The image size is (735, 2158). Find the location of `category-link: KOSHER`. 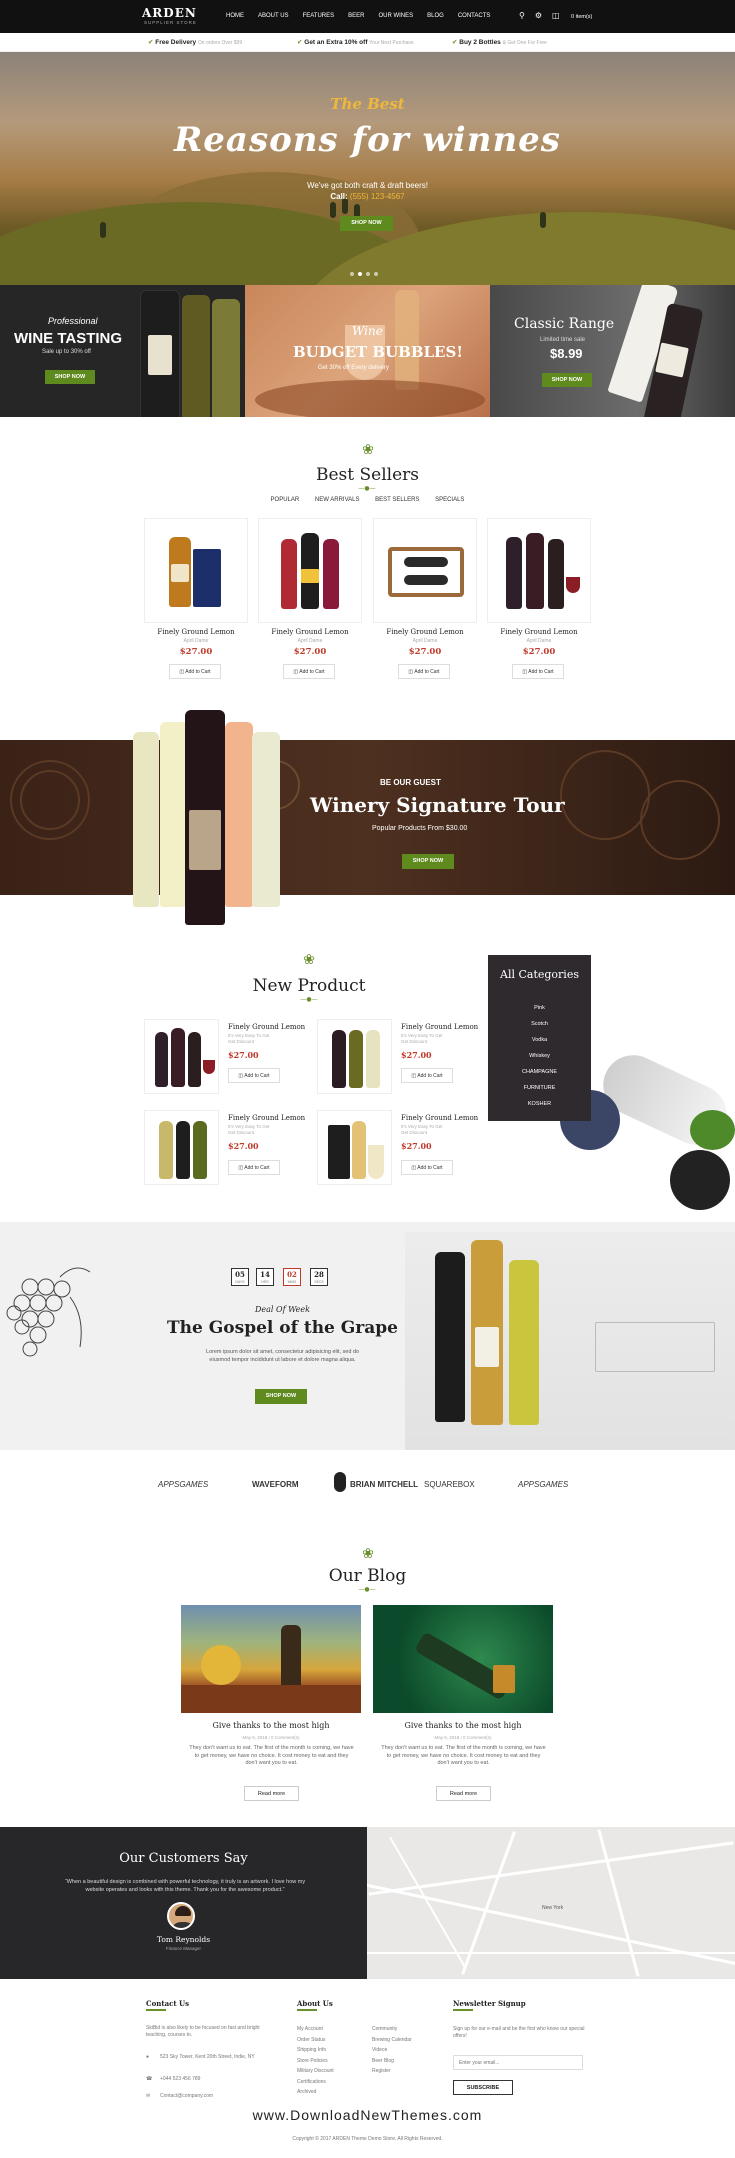

category-link: KOSHER is located at coordinates (539, 1104).